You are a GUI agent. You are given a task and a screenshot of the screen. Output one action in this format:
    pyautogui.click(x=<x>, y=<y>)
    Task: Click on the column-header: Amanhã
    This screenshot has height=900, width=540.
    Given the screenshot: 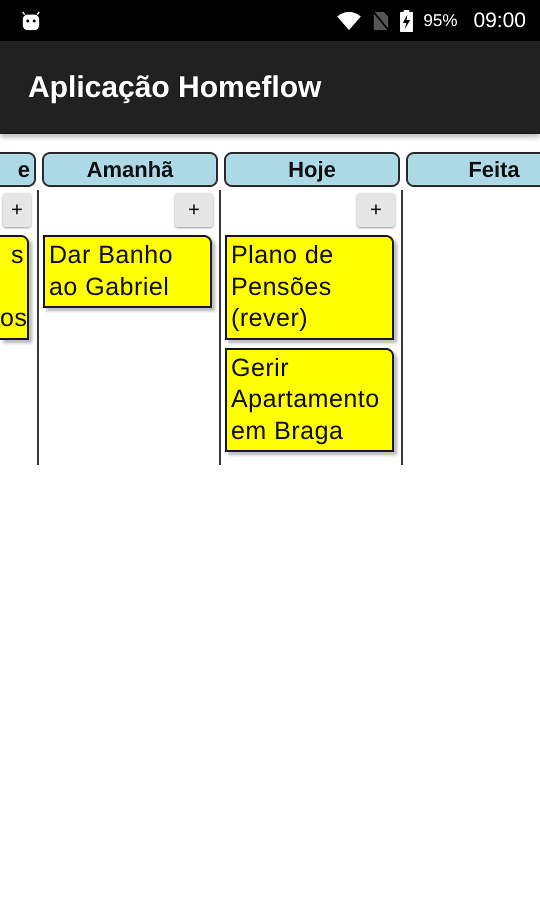 What is the action you would take?
    pyautogui.click(x=130, y=169)
    